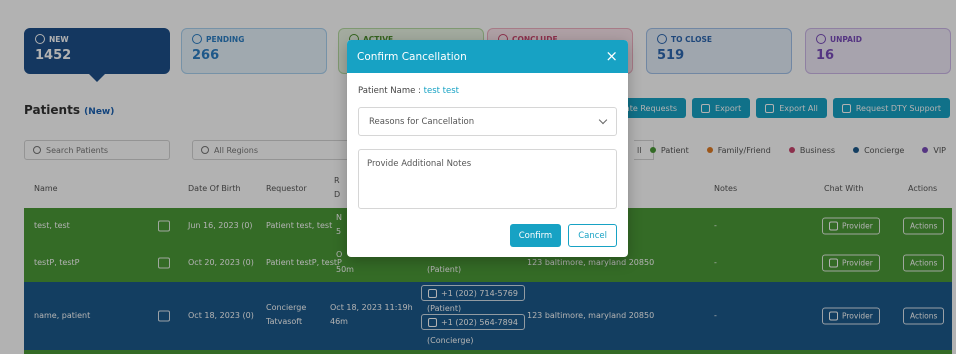  What do you see at coordinates (422, 121) in the screenshot?
I see `cancellation-reason-placeholder: Reasons for Cancellation` at bounding box center [422, 121].